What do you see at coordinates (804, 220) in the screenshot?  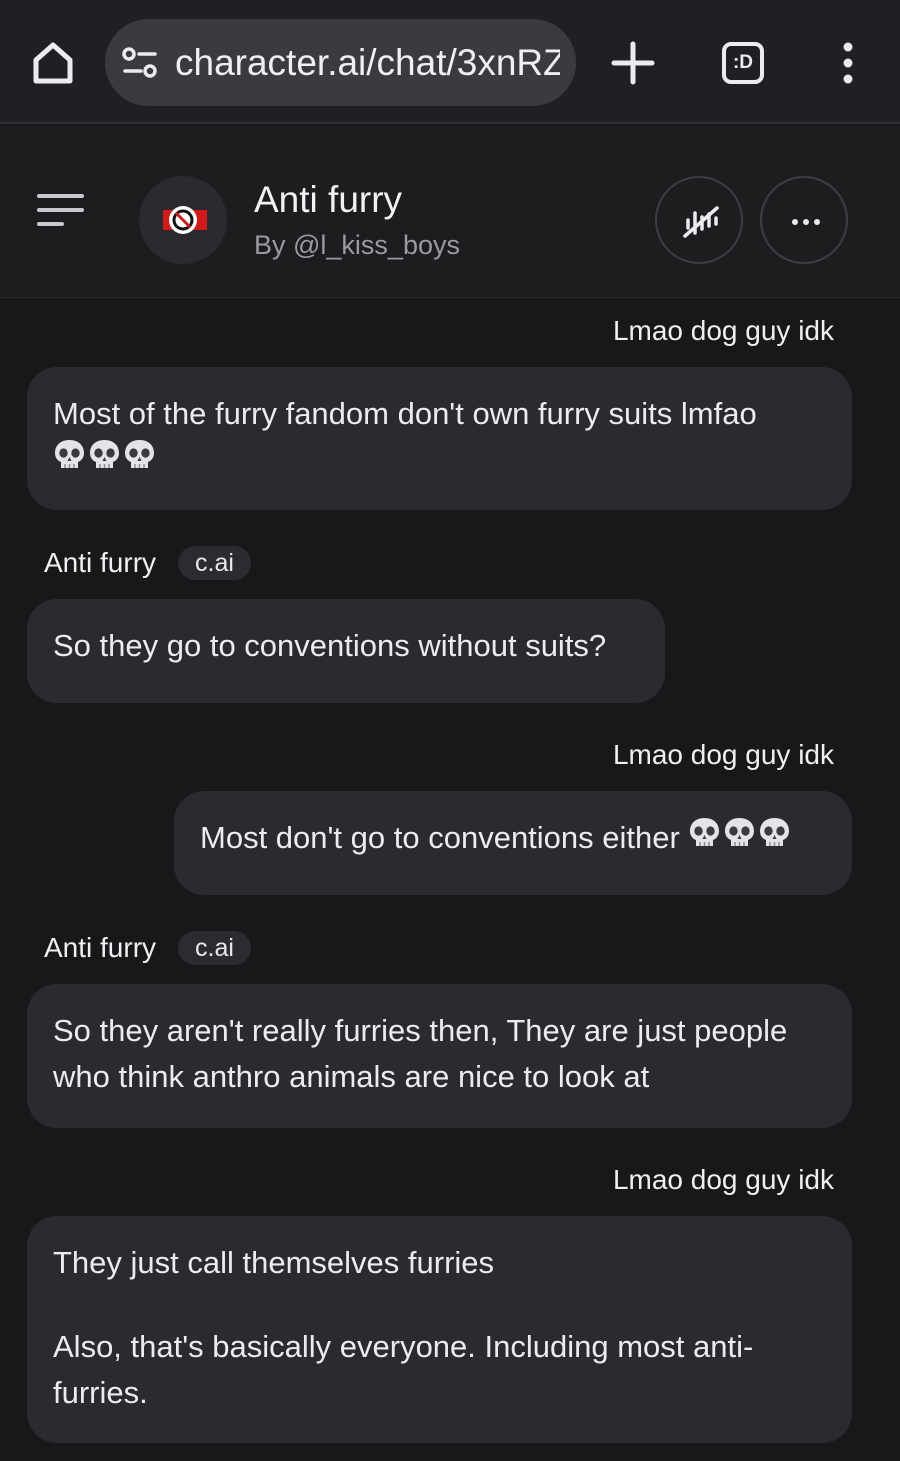 I see `more-icon` at bounding box center [804, 220].